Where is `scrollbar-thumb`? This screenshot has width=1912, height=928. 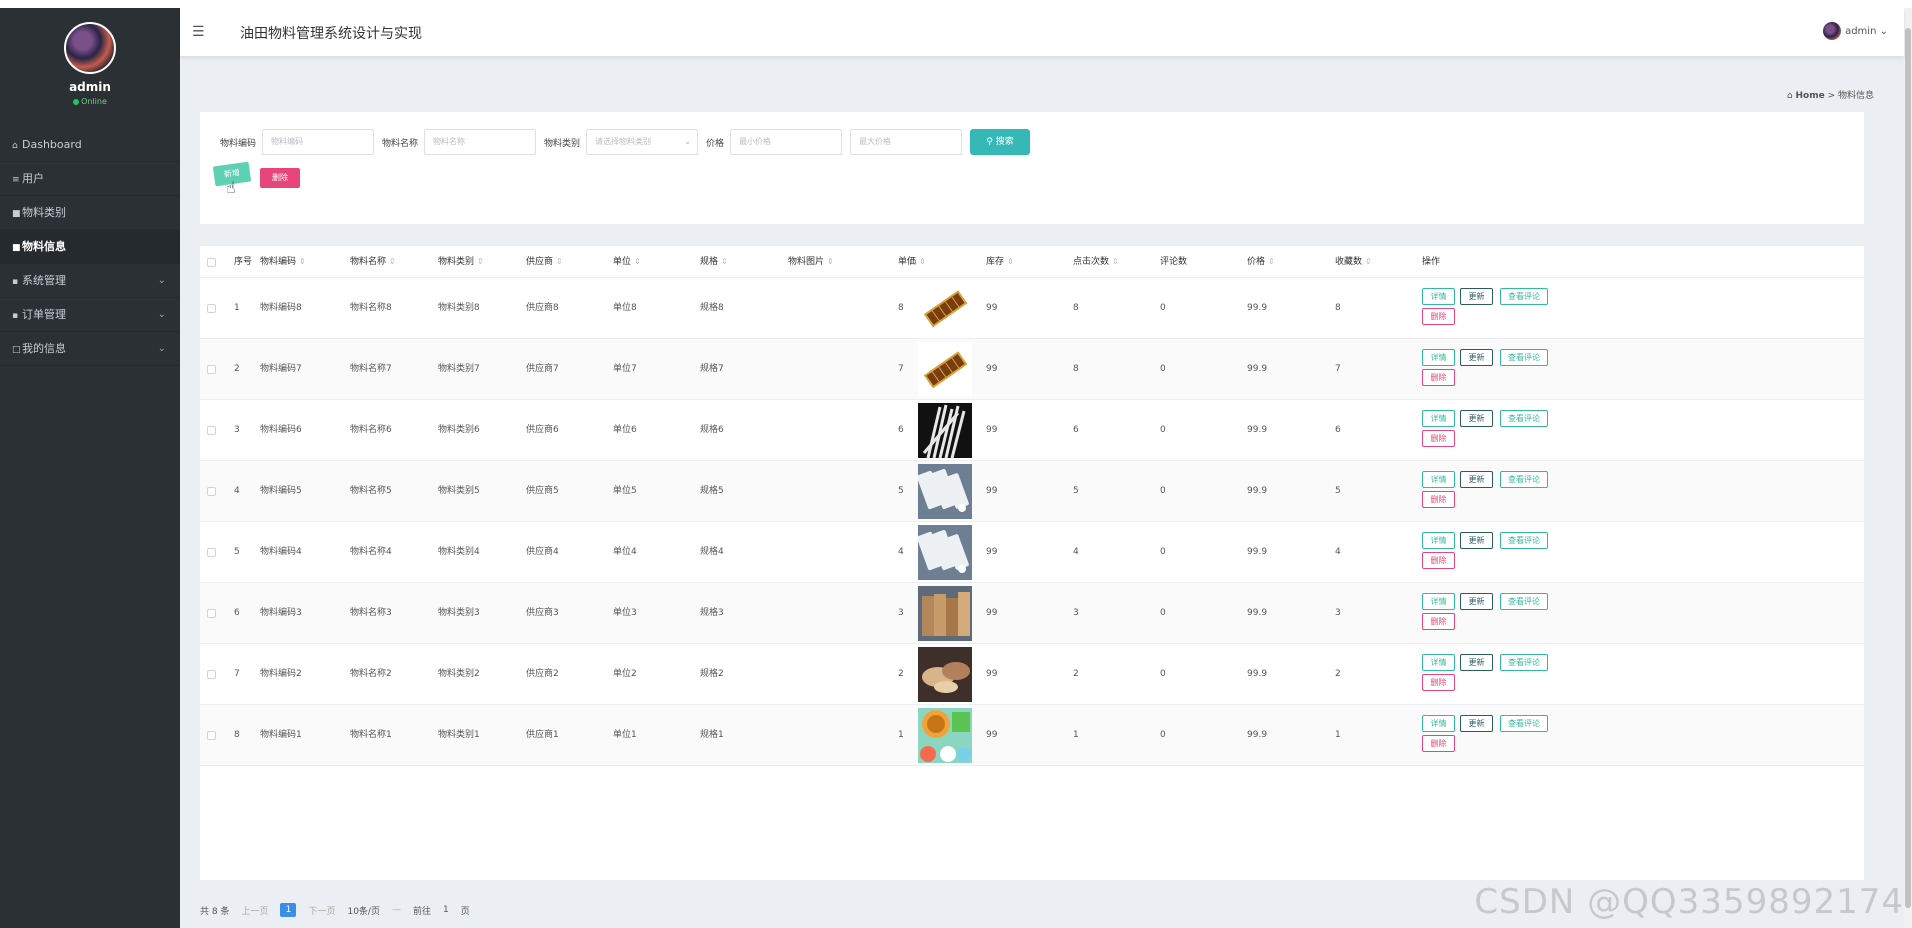
scrollbar-thumb is located at coordinates (1908, 468).